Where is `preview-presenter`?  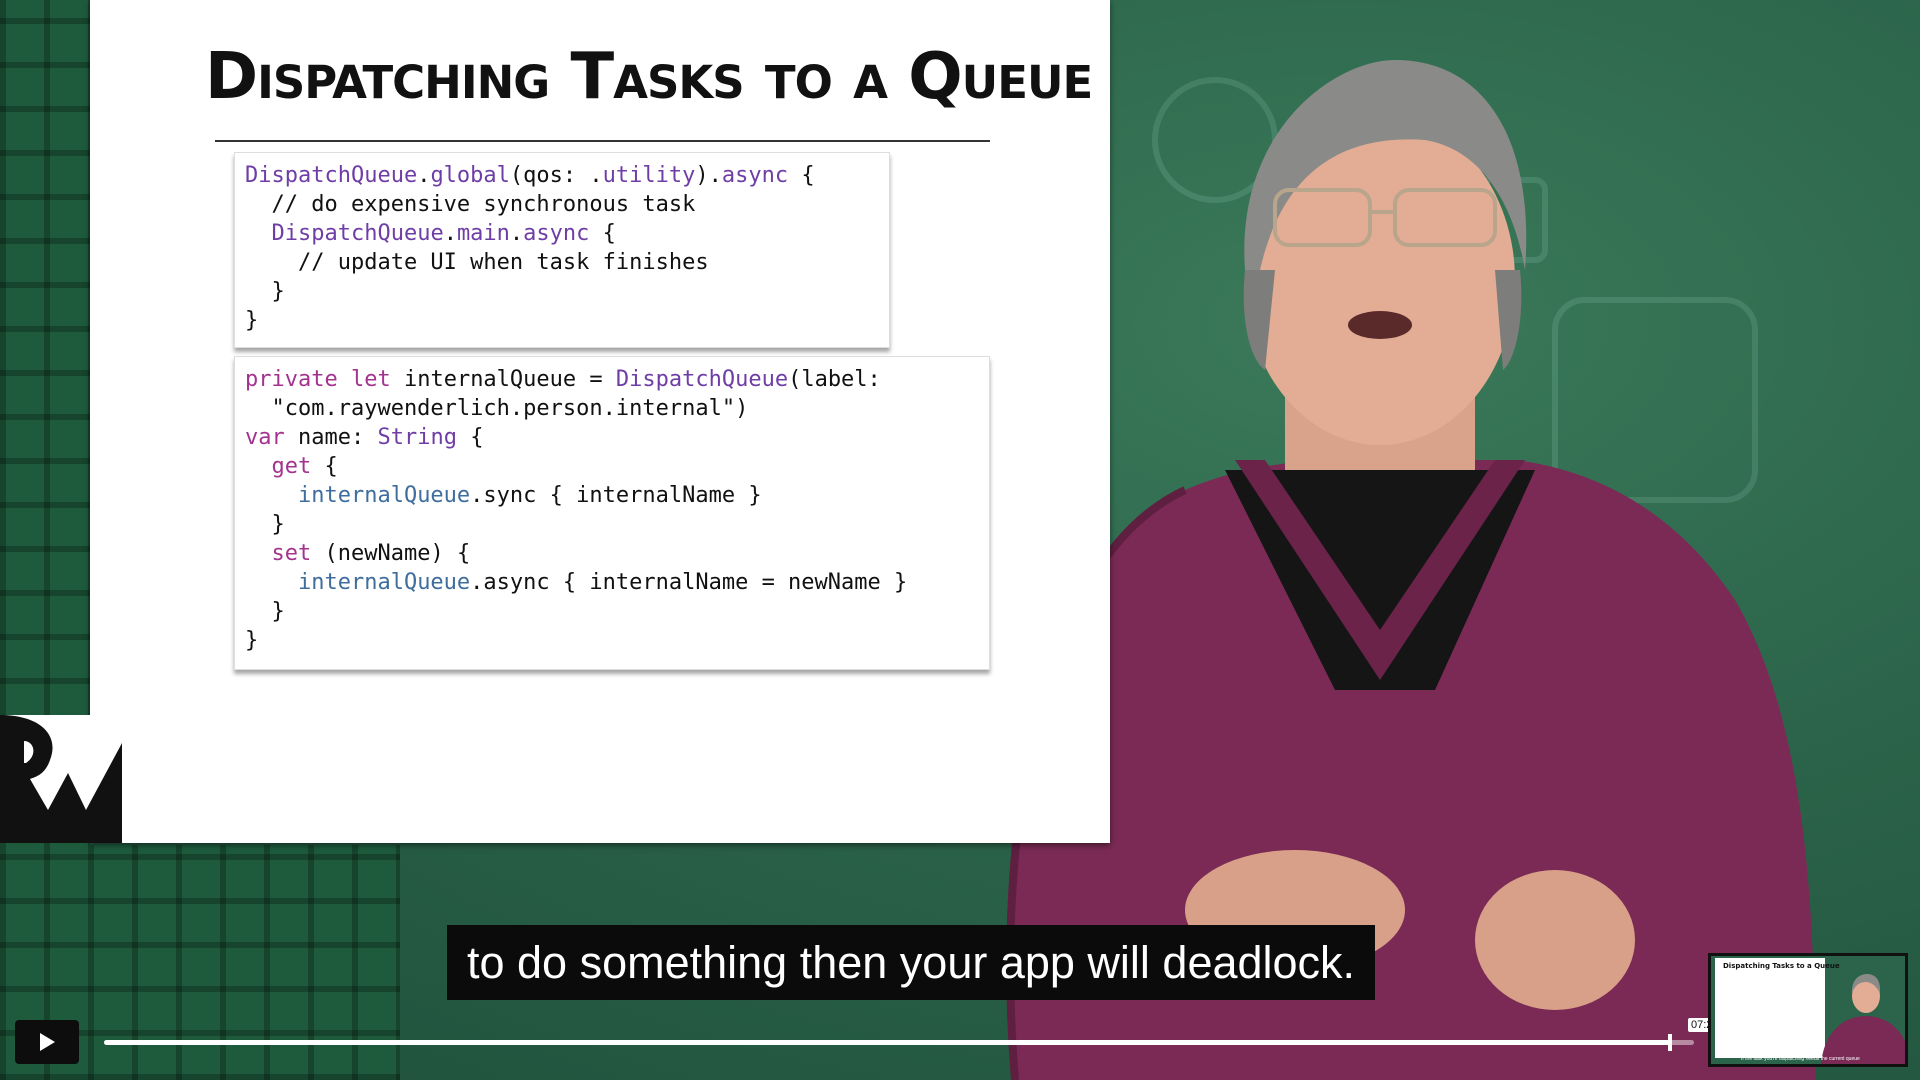 preview-presenter is located at coordinates (1863, 1019).